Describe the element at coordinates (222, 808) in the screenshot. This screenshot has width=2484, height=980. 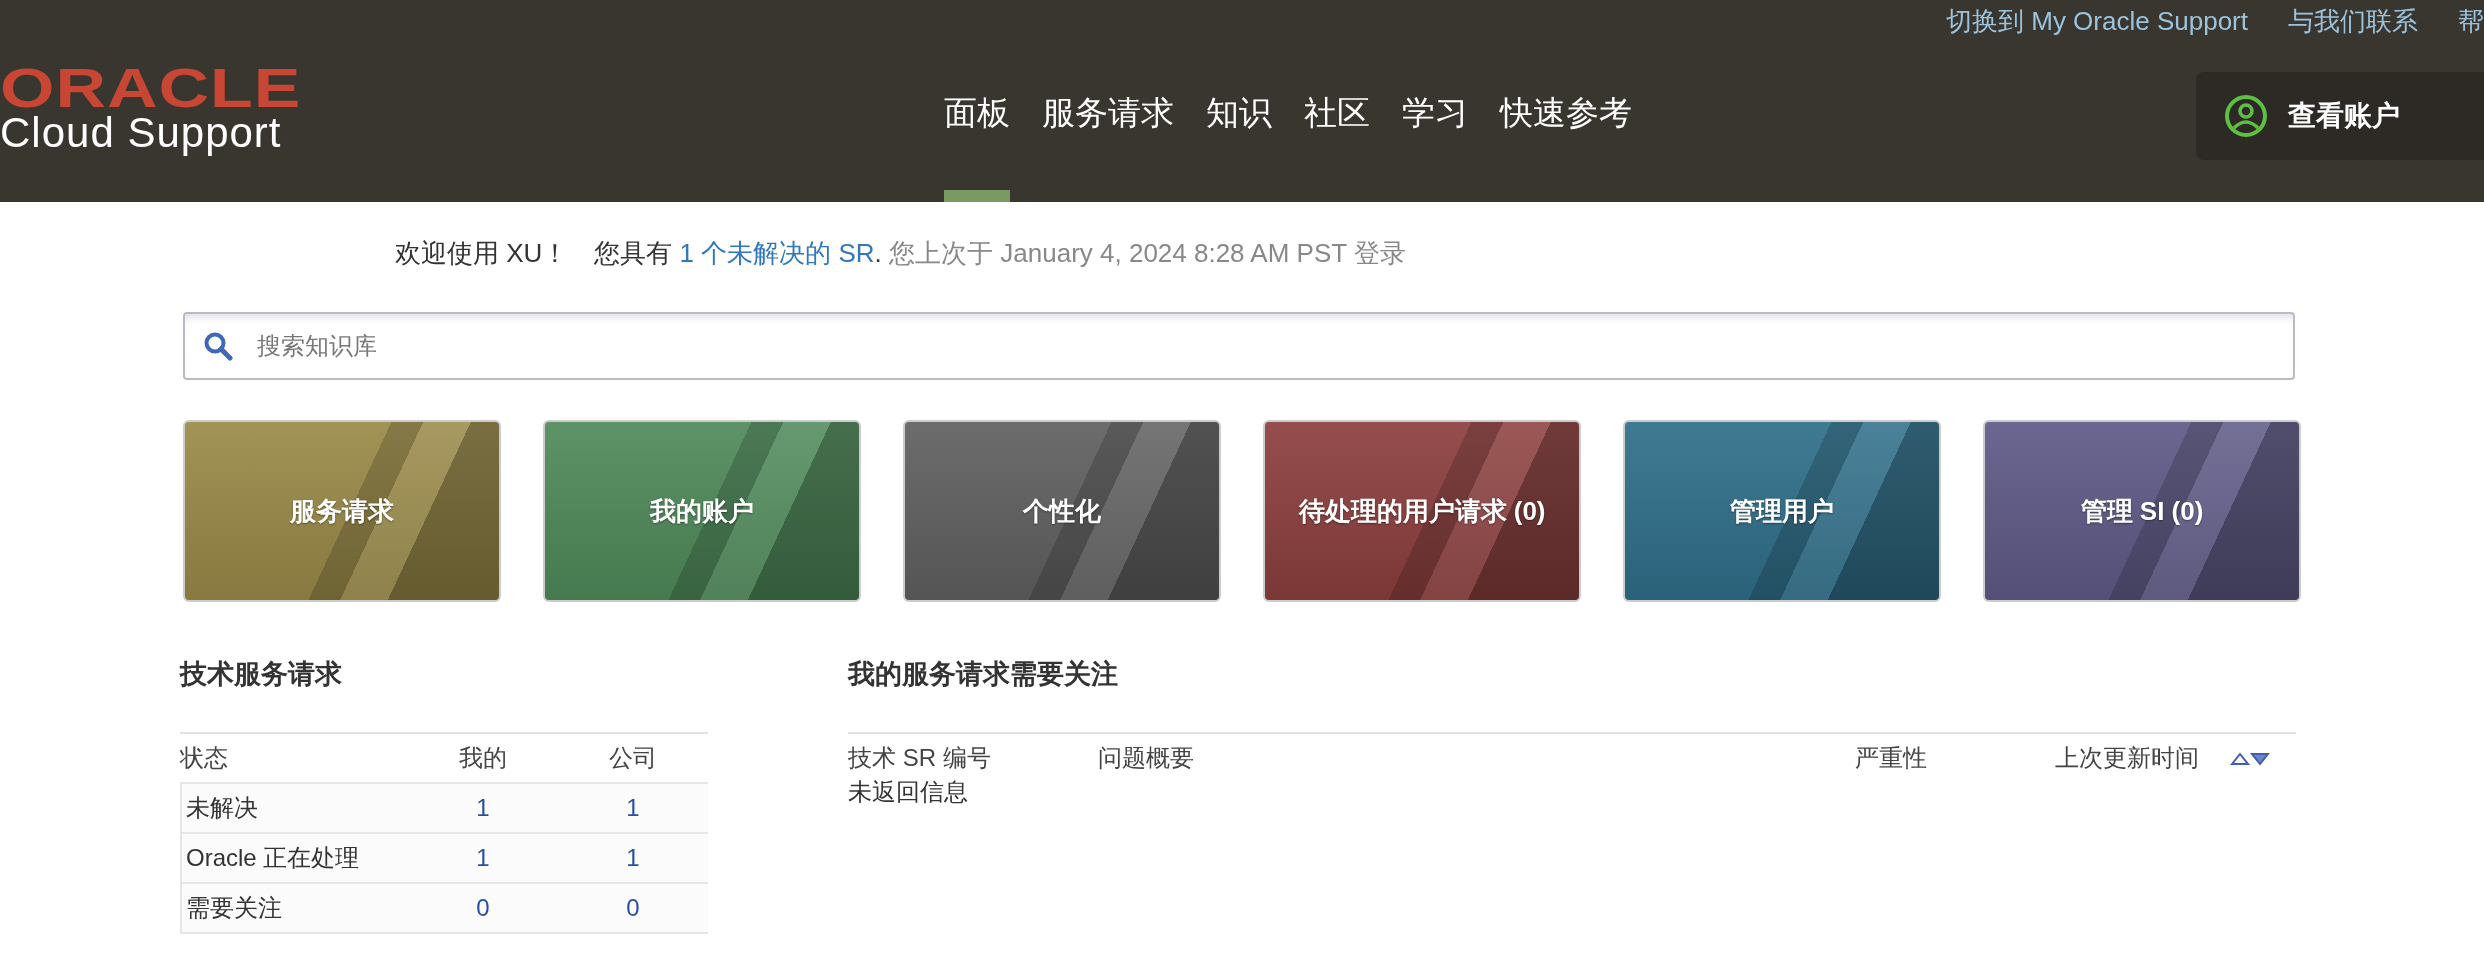
I see `table-cell-text: 未解决` at that location.